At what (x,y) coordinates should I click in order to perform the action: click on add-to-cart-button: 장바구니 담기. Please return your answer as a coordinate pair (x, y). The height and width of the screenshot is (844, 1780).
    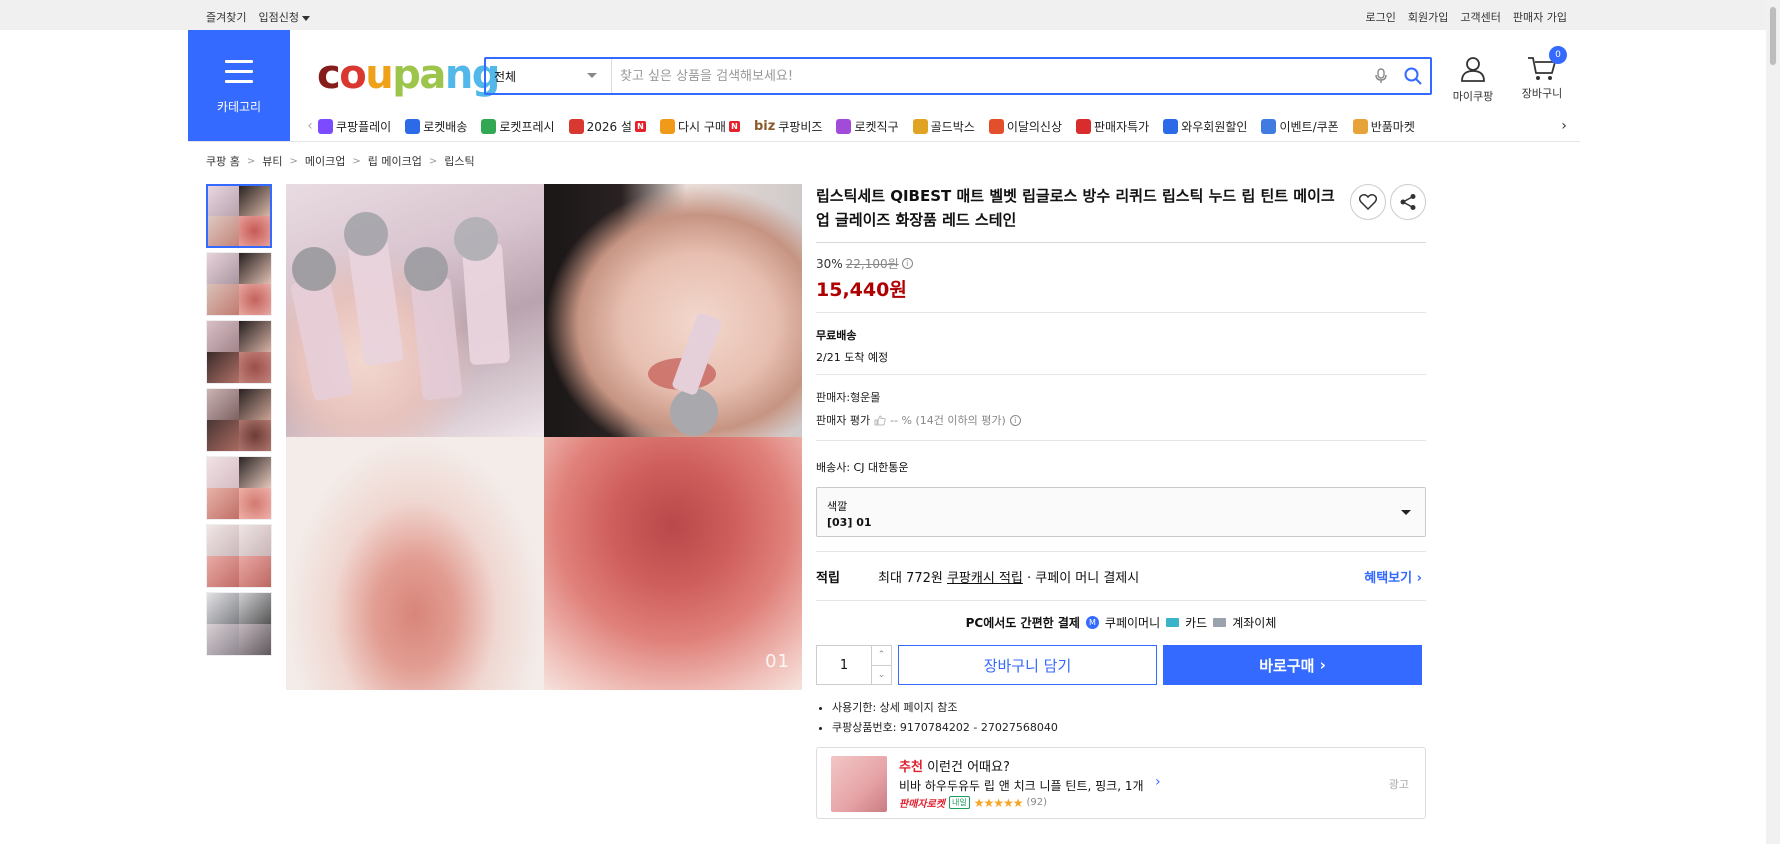
    Looking at the image, I should click on (1027, 665).